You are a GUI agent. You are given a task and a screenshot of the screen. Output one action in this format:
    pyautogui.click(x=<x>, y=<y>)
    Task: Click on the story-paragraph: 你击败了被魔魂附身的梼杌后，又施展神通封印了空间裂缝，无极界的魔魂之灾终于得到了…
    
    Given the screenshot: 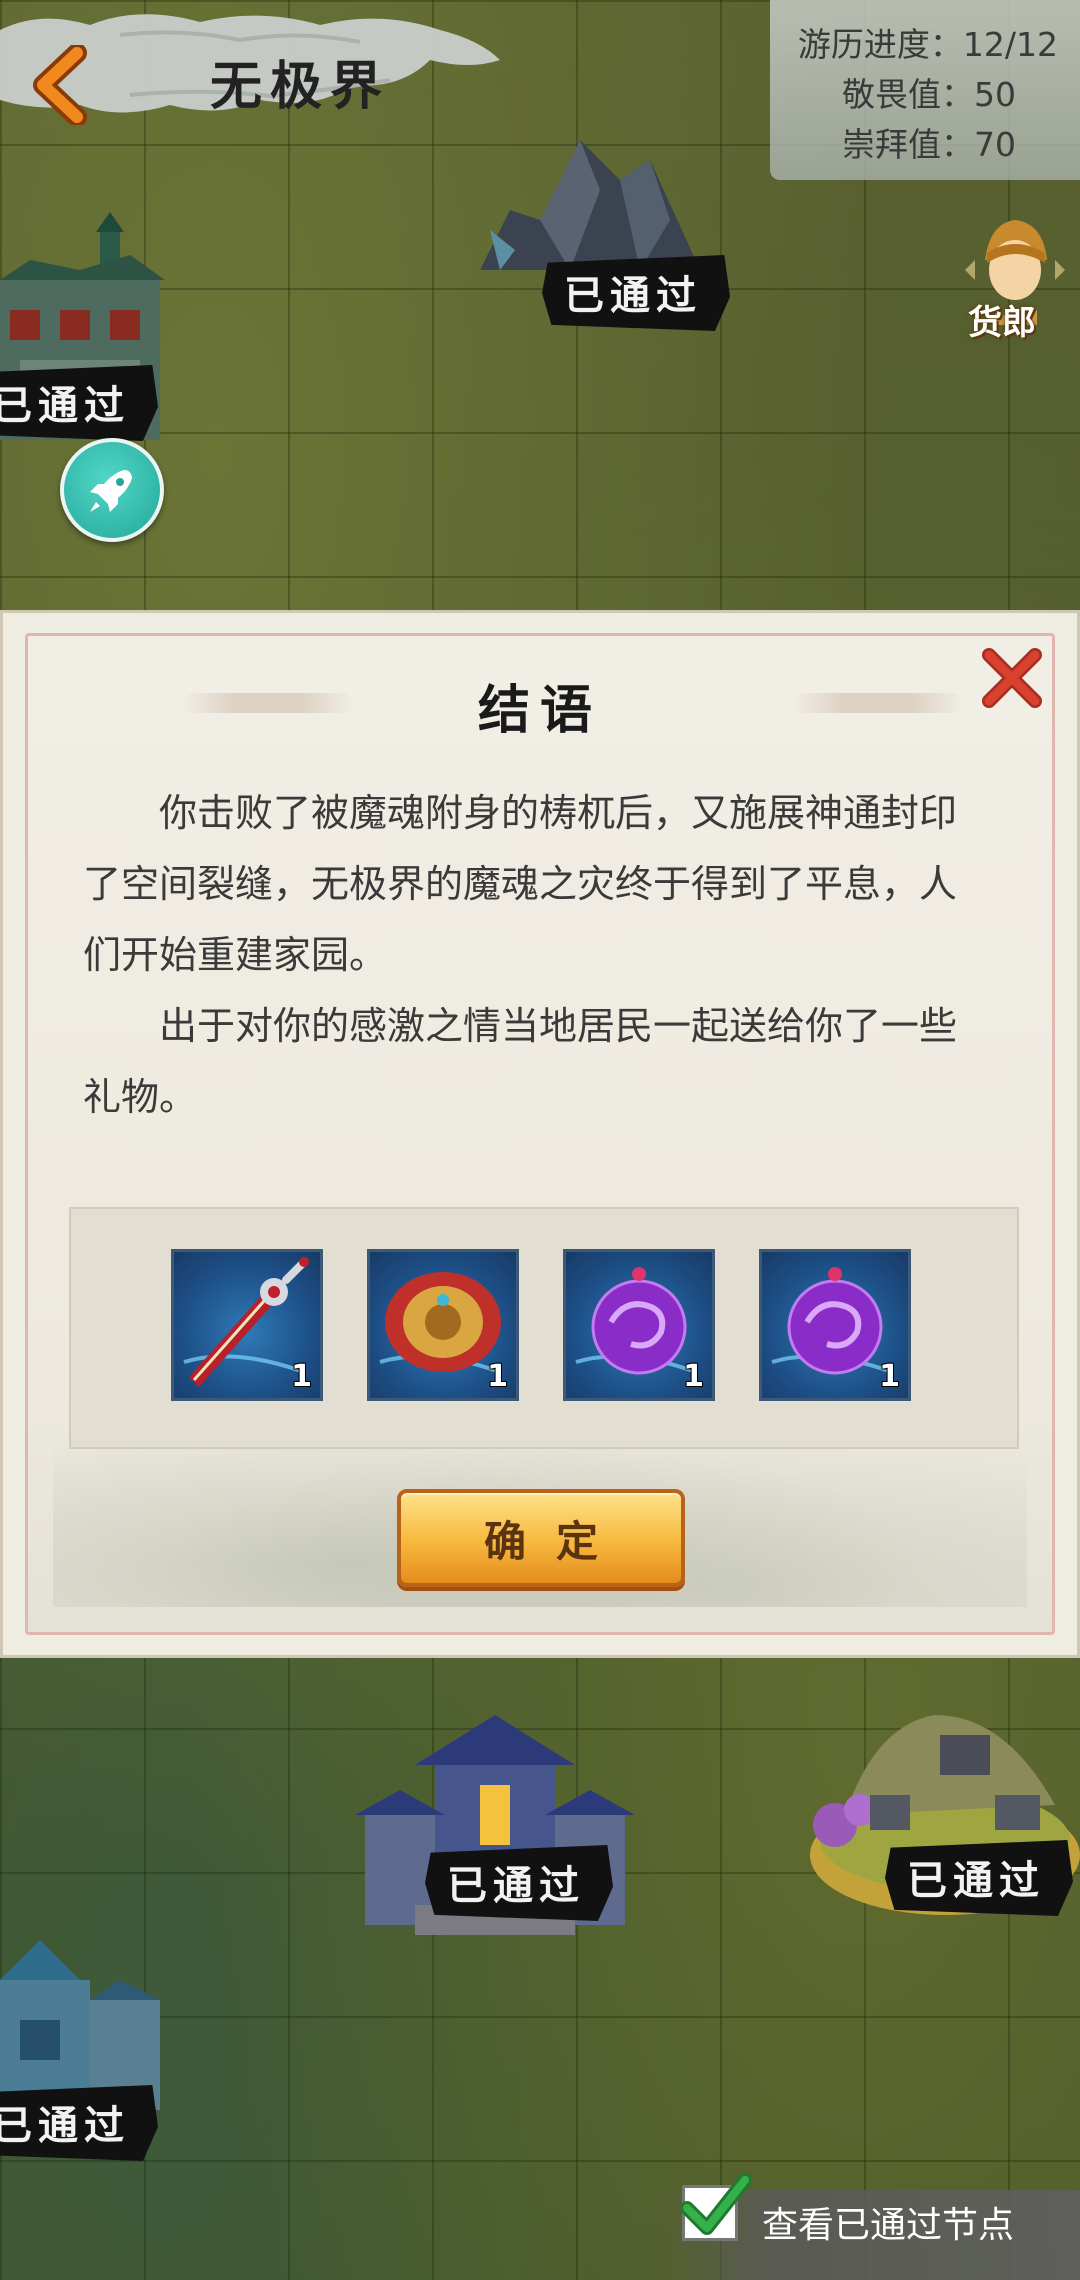 What is the action you would take?
    pyautogui.click(x=520, y=884)
    